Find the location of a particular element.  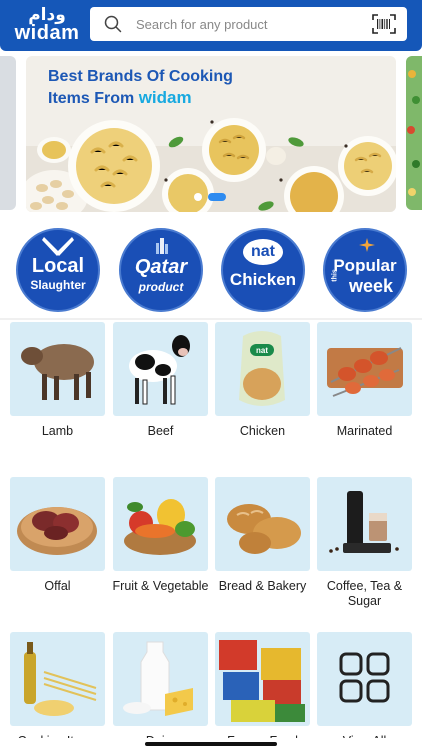

chicken-pack-image: nat is located at coordinates (262, 368).